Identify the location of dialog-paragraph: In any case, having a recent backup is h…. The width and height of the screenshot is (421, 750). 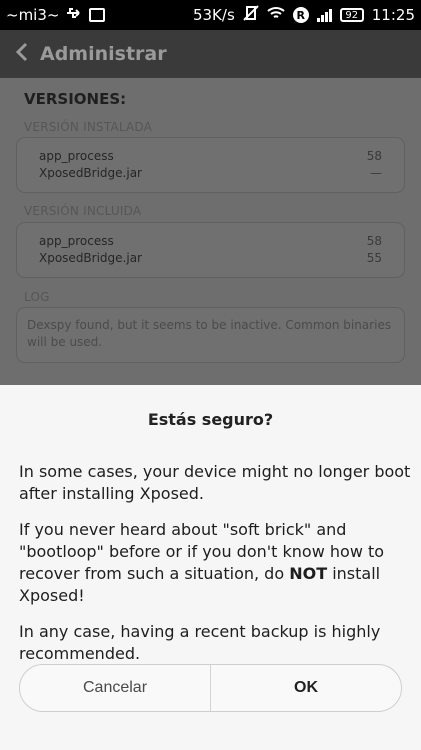
(200, 642).